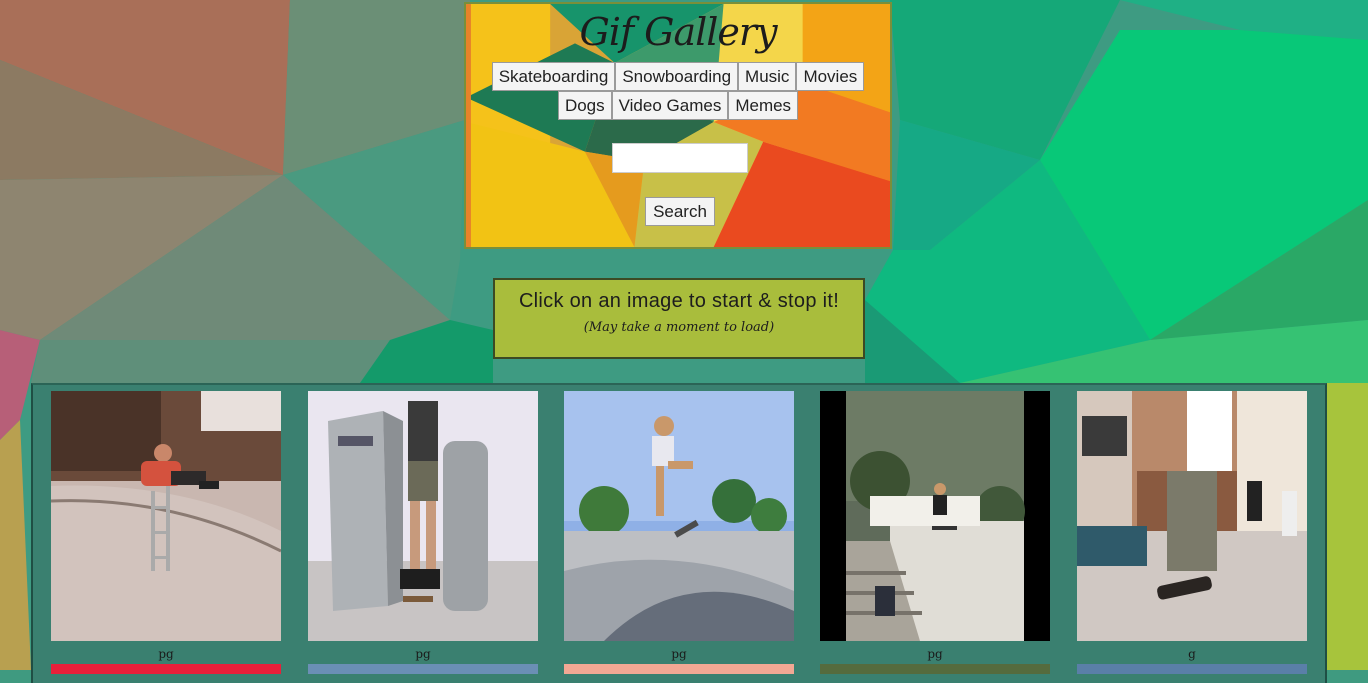 The width and height of the screenshot is (1368, 683). Describe the element at coordinates (763, 105) in the screenshot. I see `topic-button-memes: Memes` at that location.